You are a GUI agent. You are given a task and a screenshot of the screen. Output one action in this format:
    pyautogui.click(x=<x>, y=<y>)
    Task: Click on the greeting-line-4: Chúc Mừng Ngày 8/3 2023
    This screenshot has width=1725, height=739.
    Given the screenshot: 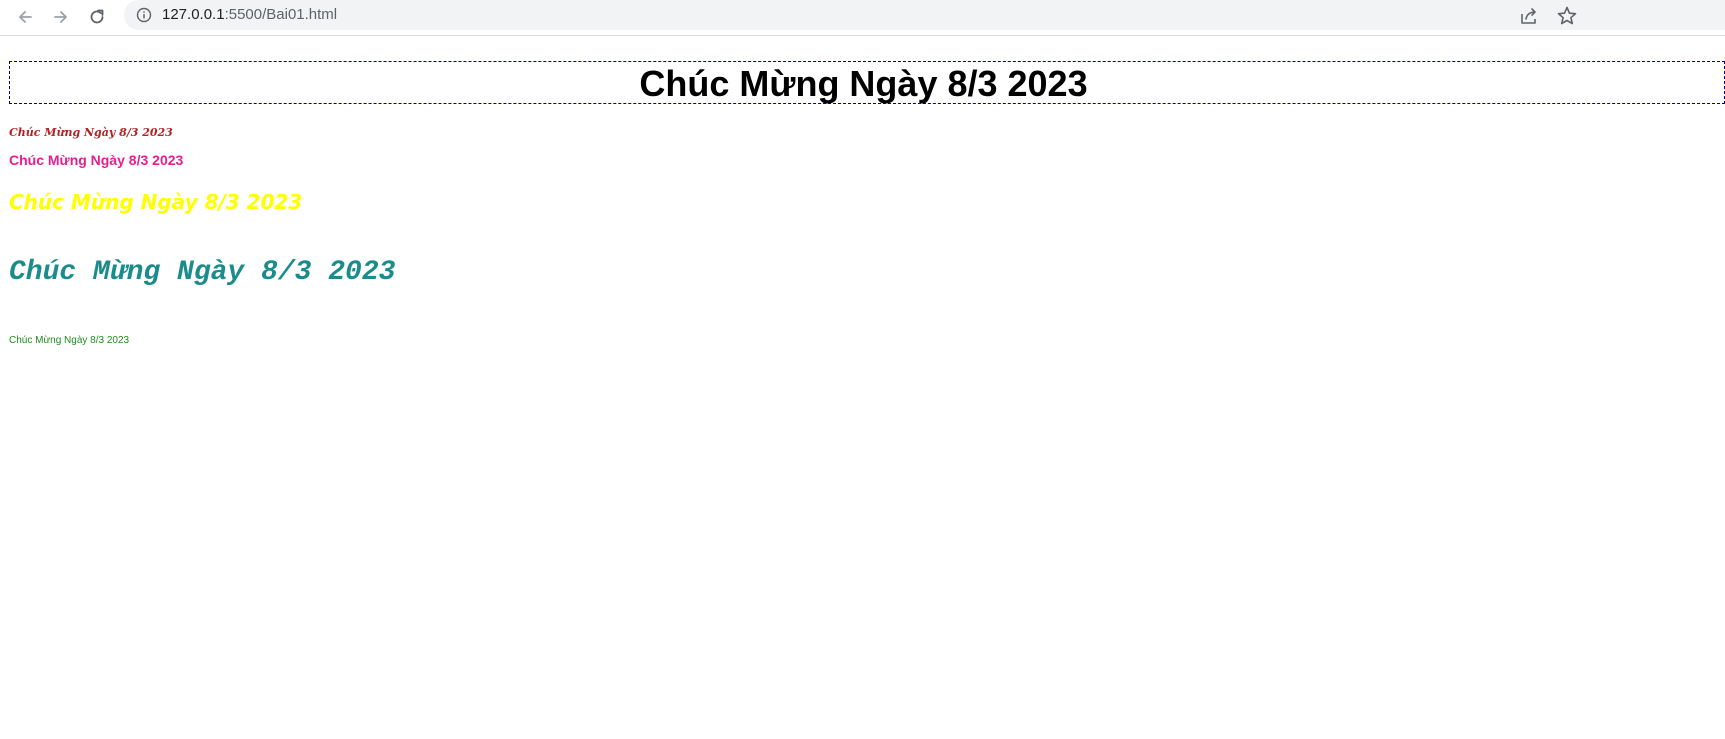 What is the action you would take?
    pyautogui.click(x=202, y=272)
    